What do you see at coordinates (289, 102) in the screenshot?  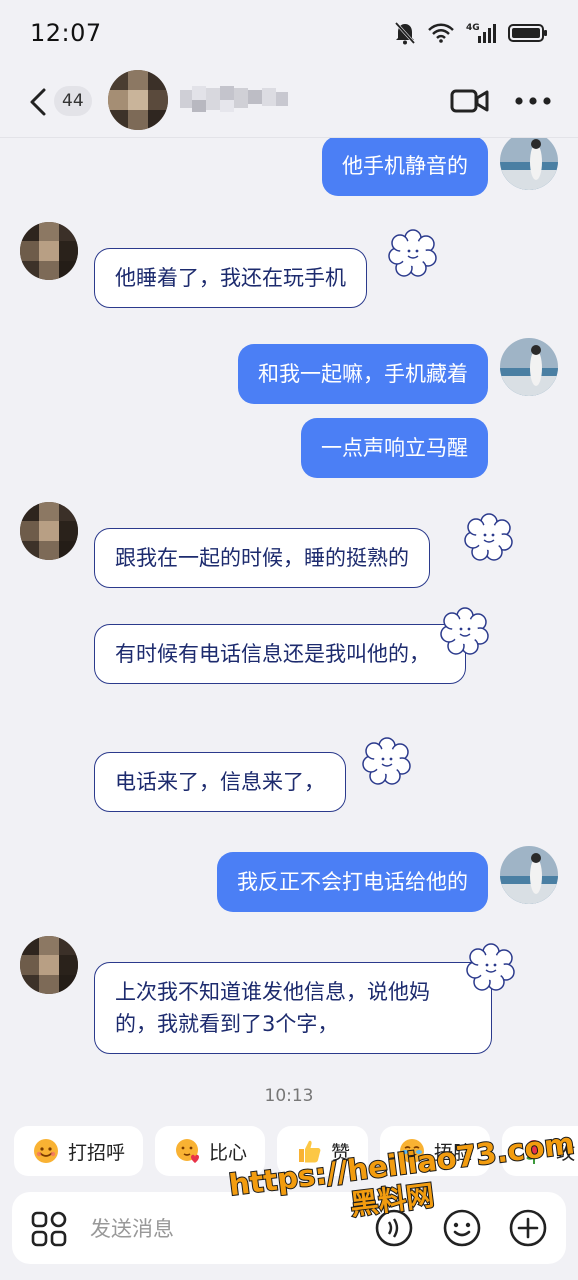 I see `chat-header: 44` at bounding box center [289, 102].